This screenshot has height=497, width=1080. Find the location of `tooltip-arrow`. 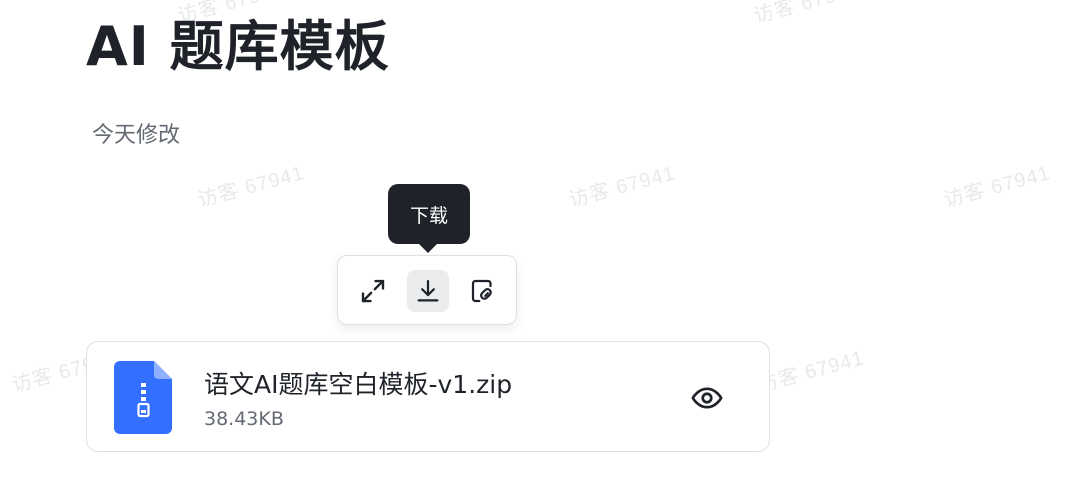

tooltip-arrow is located at coordinates (428, 248).